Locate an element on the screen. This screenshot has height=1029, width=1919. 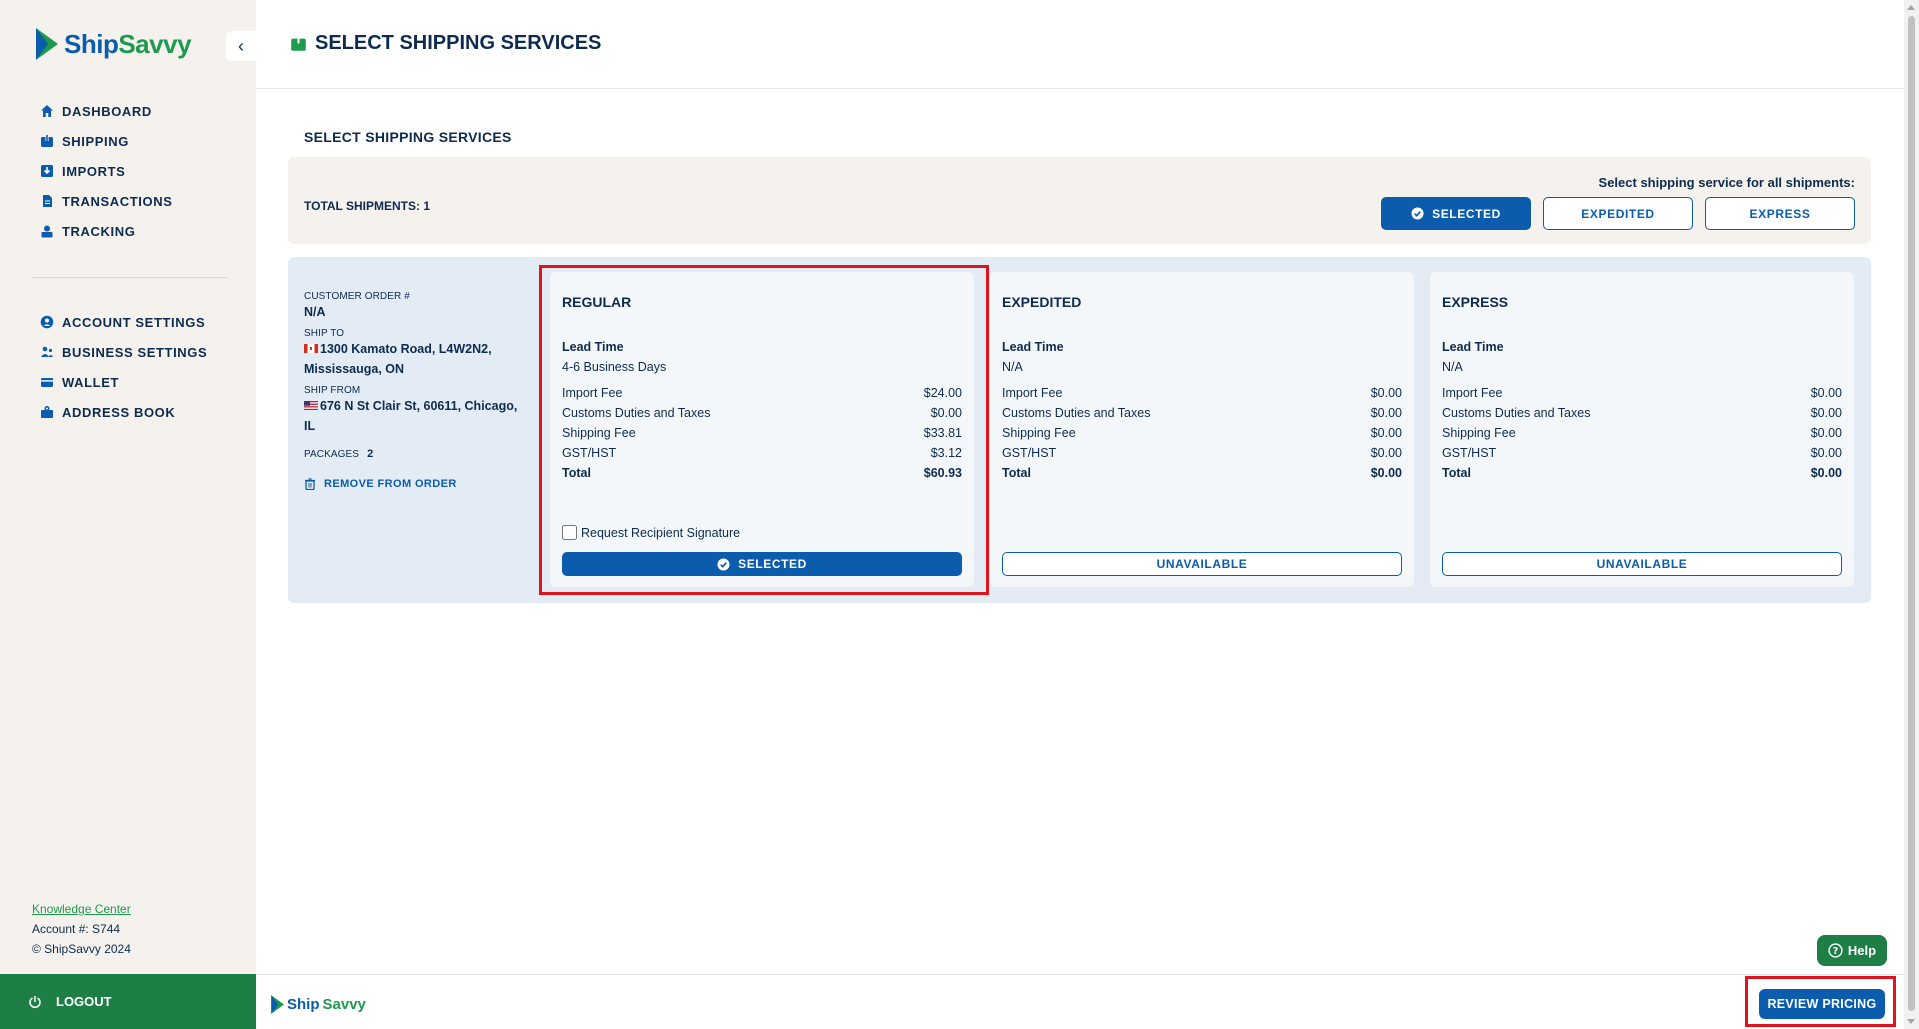
page-title: SELECT SHIPPING SERVICES is located at coordinates (445, 43).